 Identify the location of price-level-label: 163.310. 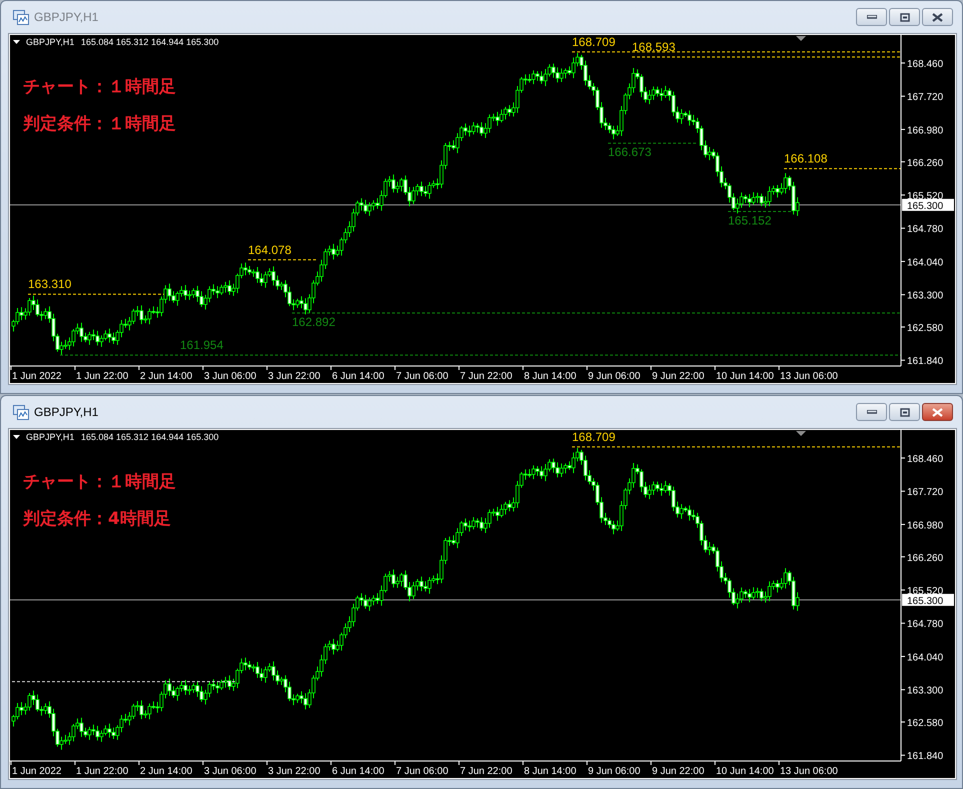
(50, 284).